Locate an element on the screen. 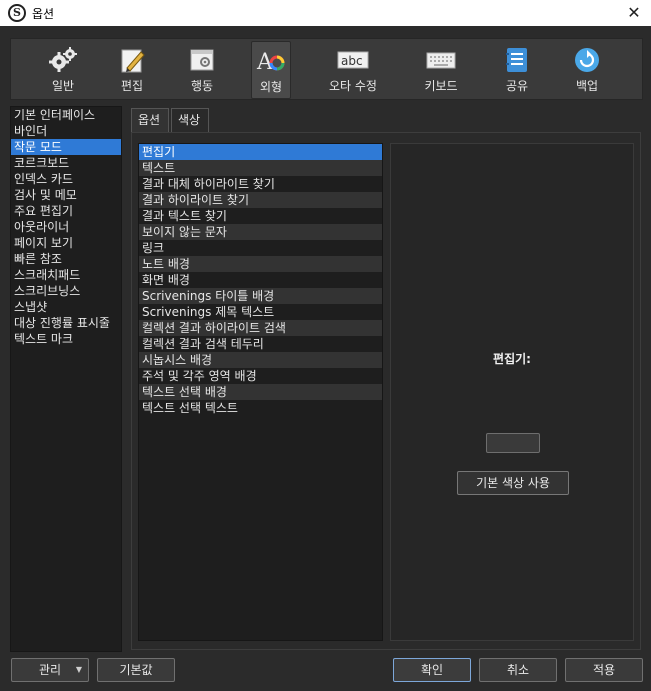  keyboard-icon is located at coordinates (441, 60).